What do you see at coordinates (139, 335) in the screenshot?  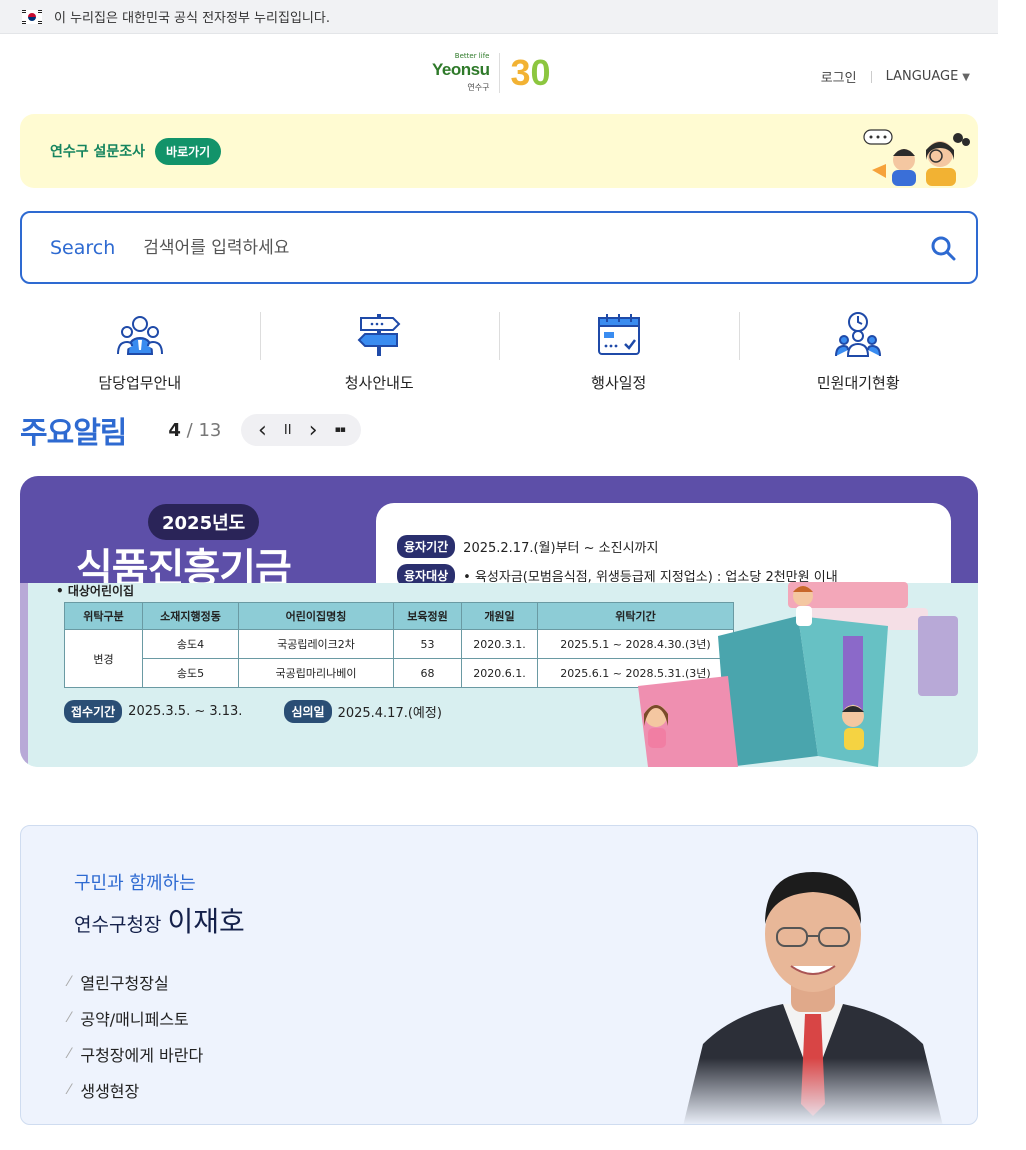 I see `staff-group-icon` at bounding box center [139, 335].